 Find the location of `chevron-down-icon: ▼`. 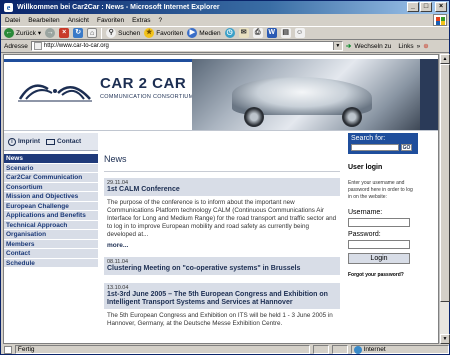

chevron-down-icon: ▼ is located at coordinates (337, 46).